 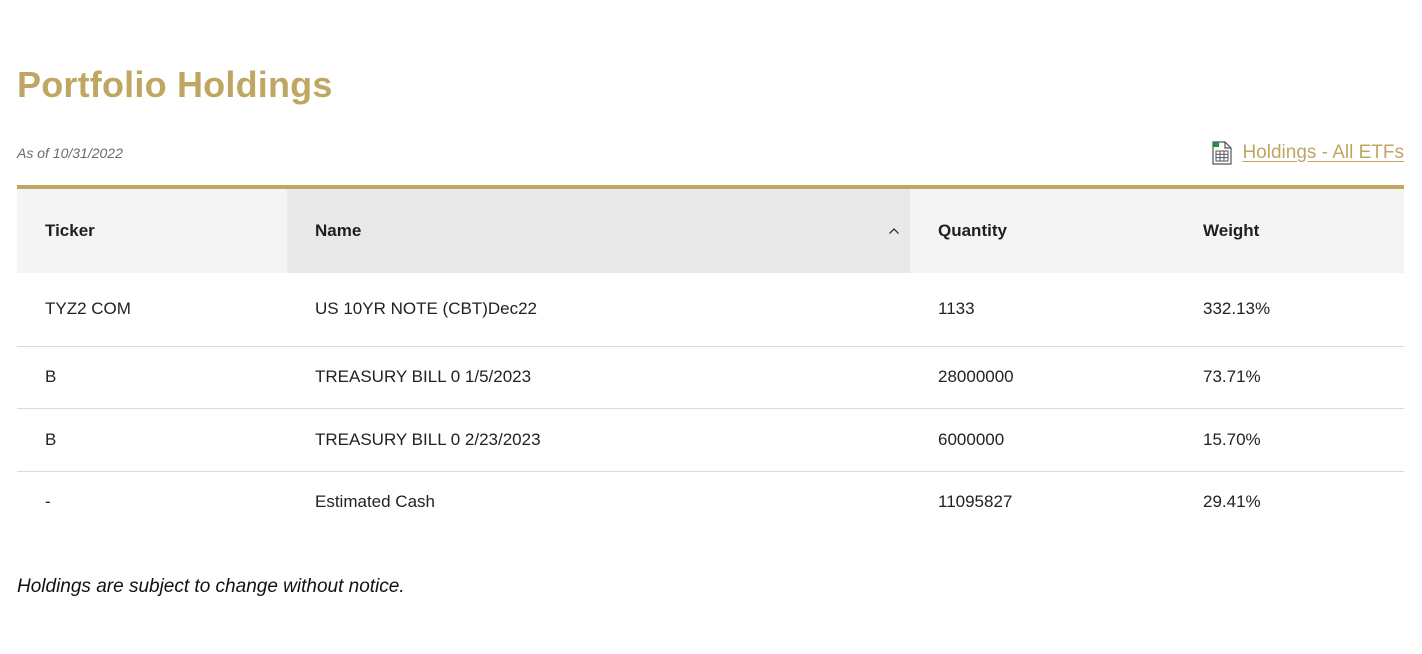 I want to click on column-header-weight: Weight, so click(x=1289, y=231).